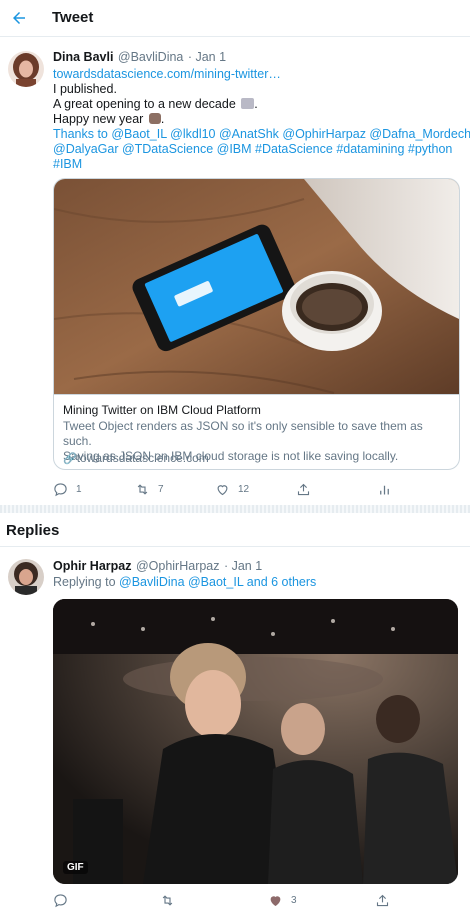 This screenshot has height=918, width=470. I want to click on replying-to-users: @BavliDina @Baot_IL and 6 others, so click(217, 582).